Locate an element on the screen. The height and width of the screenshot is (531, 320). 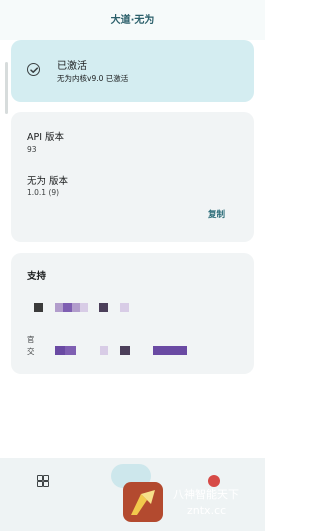
status-title: 已激活 is located at coordinates (72, 66).